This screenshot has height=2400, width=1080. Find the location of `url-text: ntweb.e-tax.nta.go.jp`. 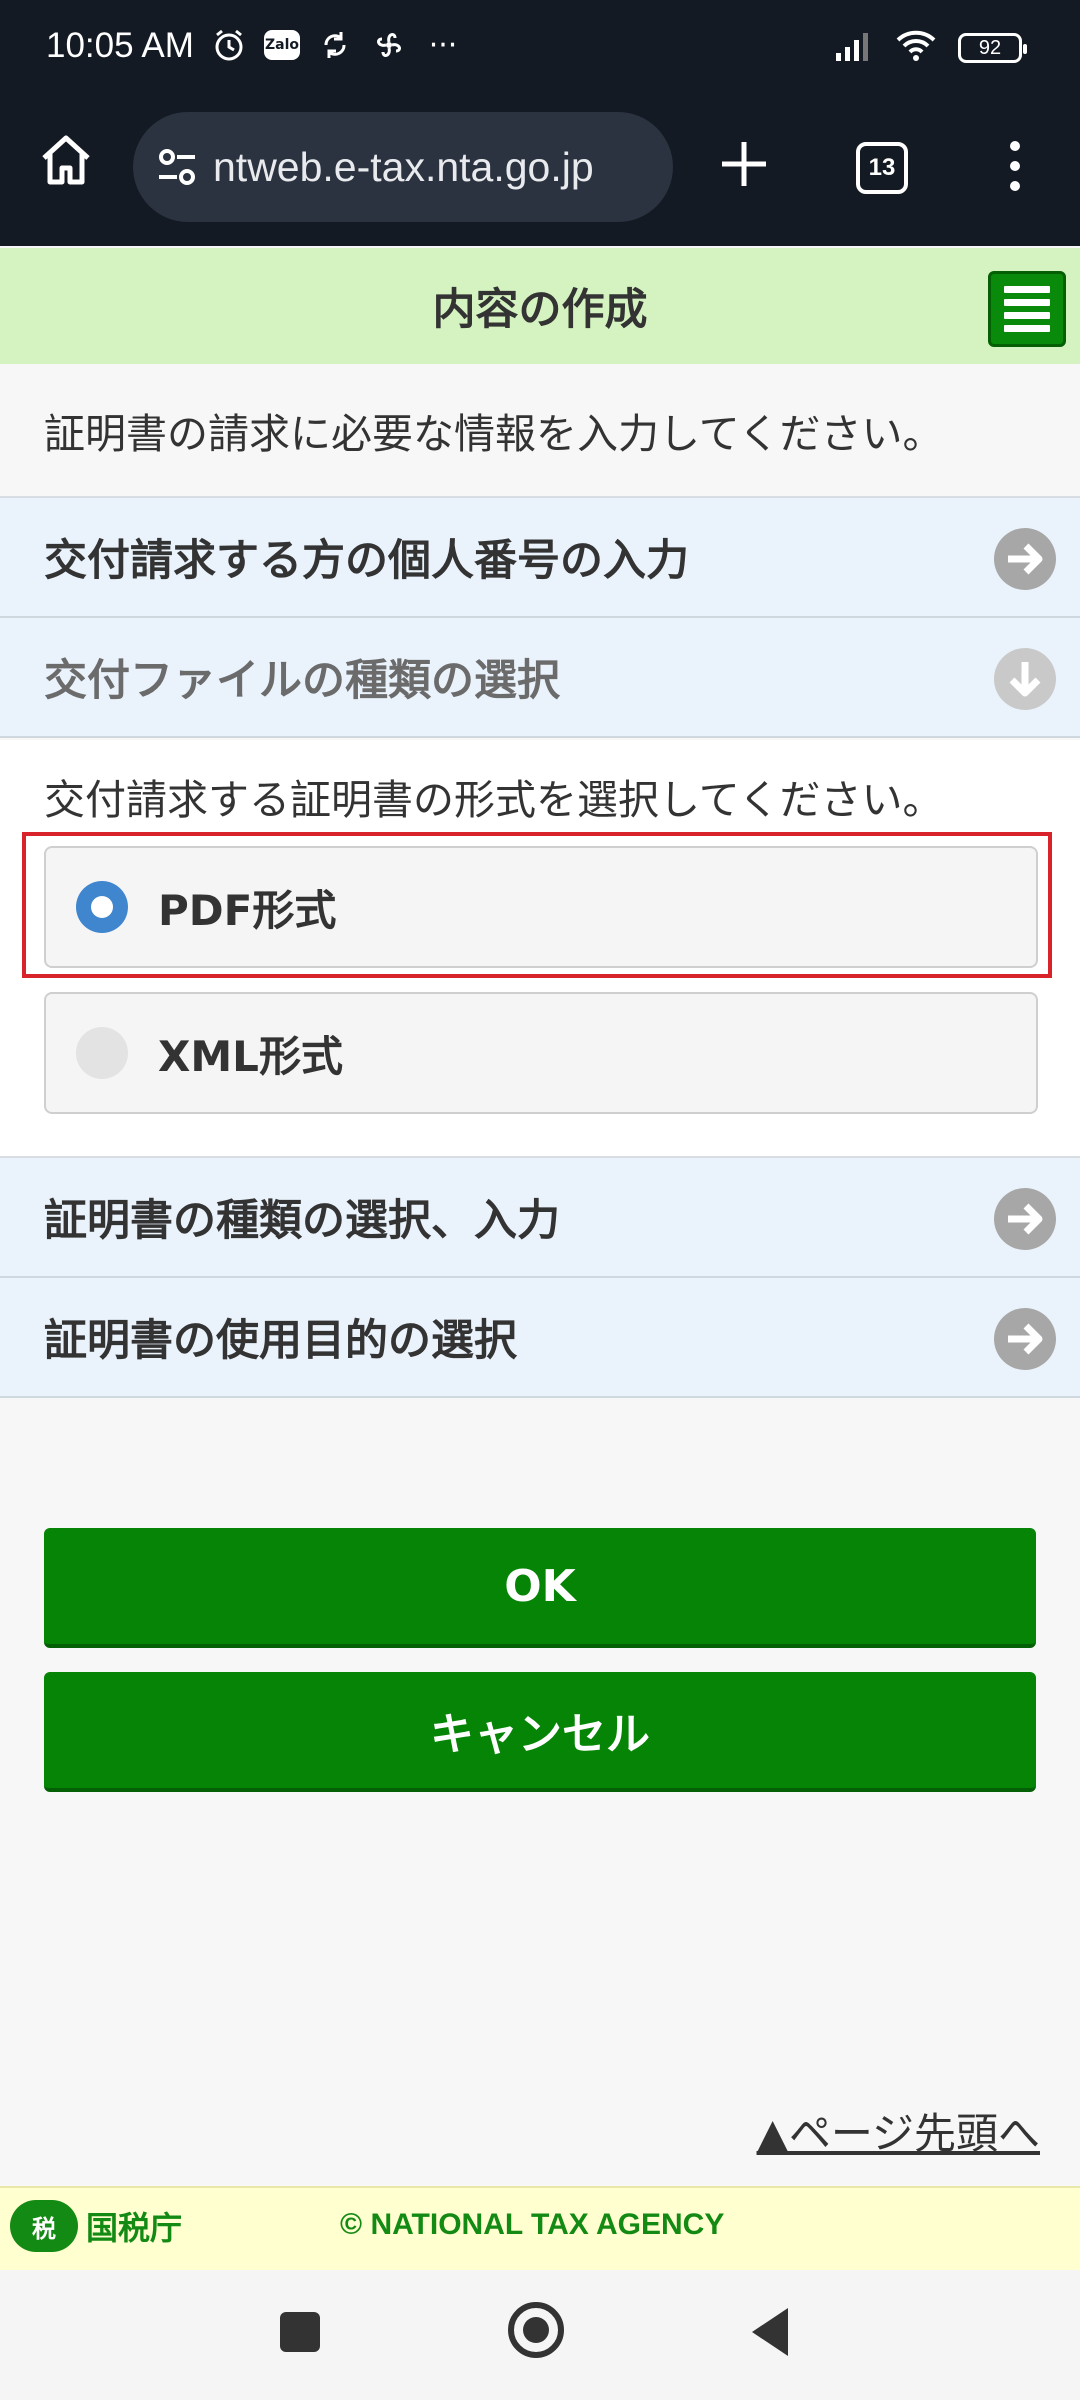

url-text: ntweb.e-tax.nta.go.jp is located at coordinates (433, 167).